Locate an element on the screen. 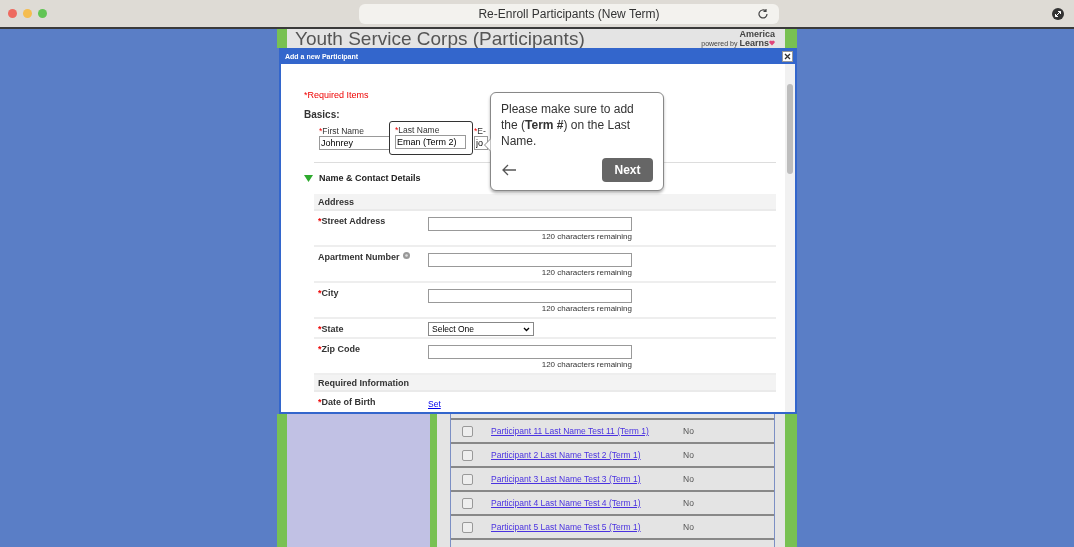 This screenshot has width=1074, height=547. participant-link: Participant 2 Last Name Test 2 (Term 1) is located at coordinates (587, 455).